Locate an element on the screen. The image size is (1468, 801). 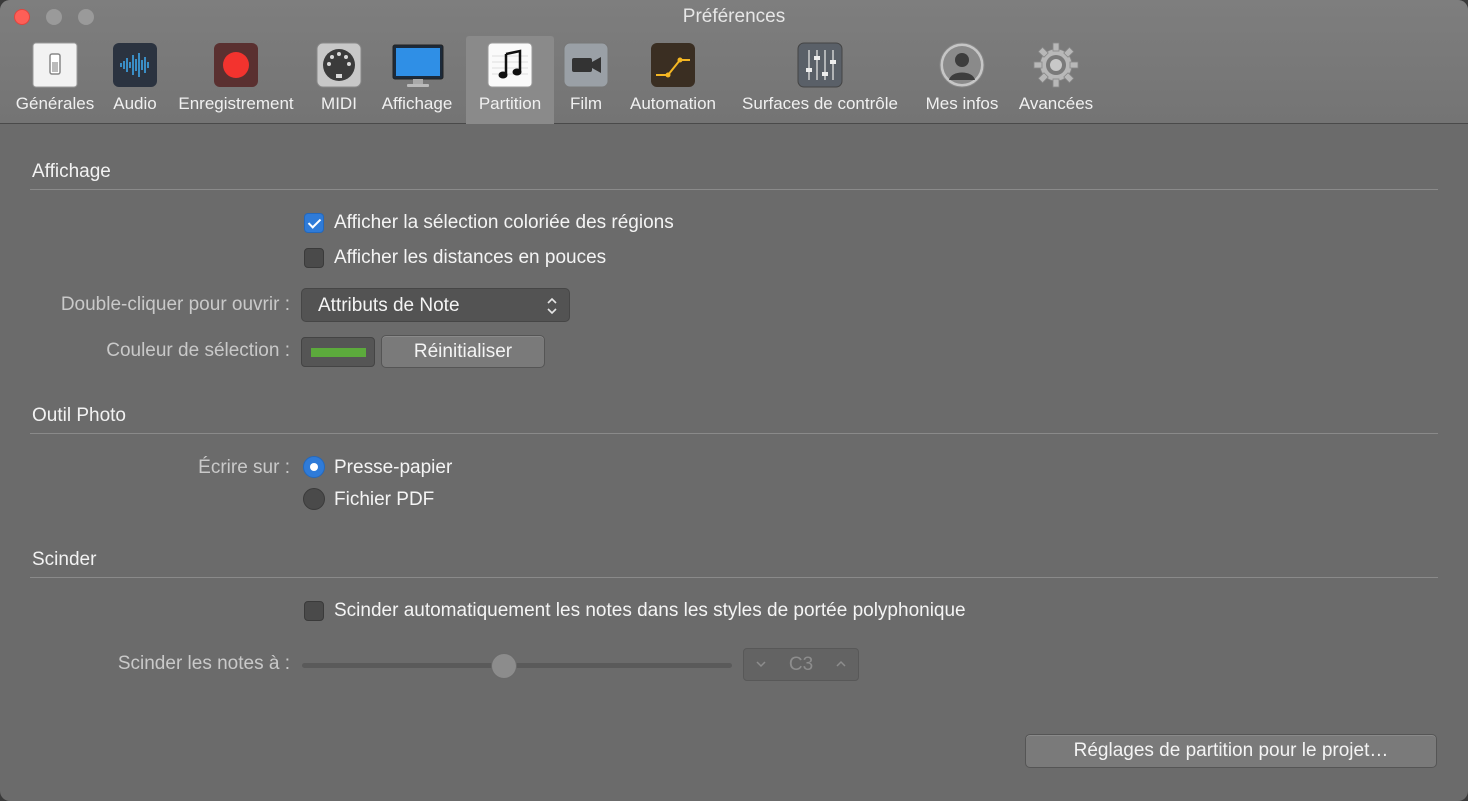
selection-color-well is located at coordinates (338, 352).